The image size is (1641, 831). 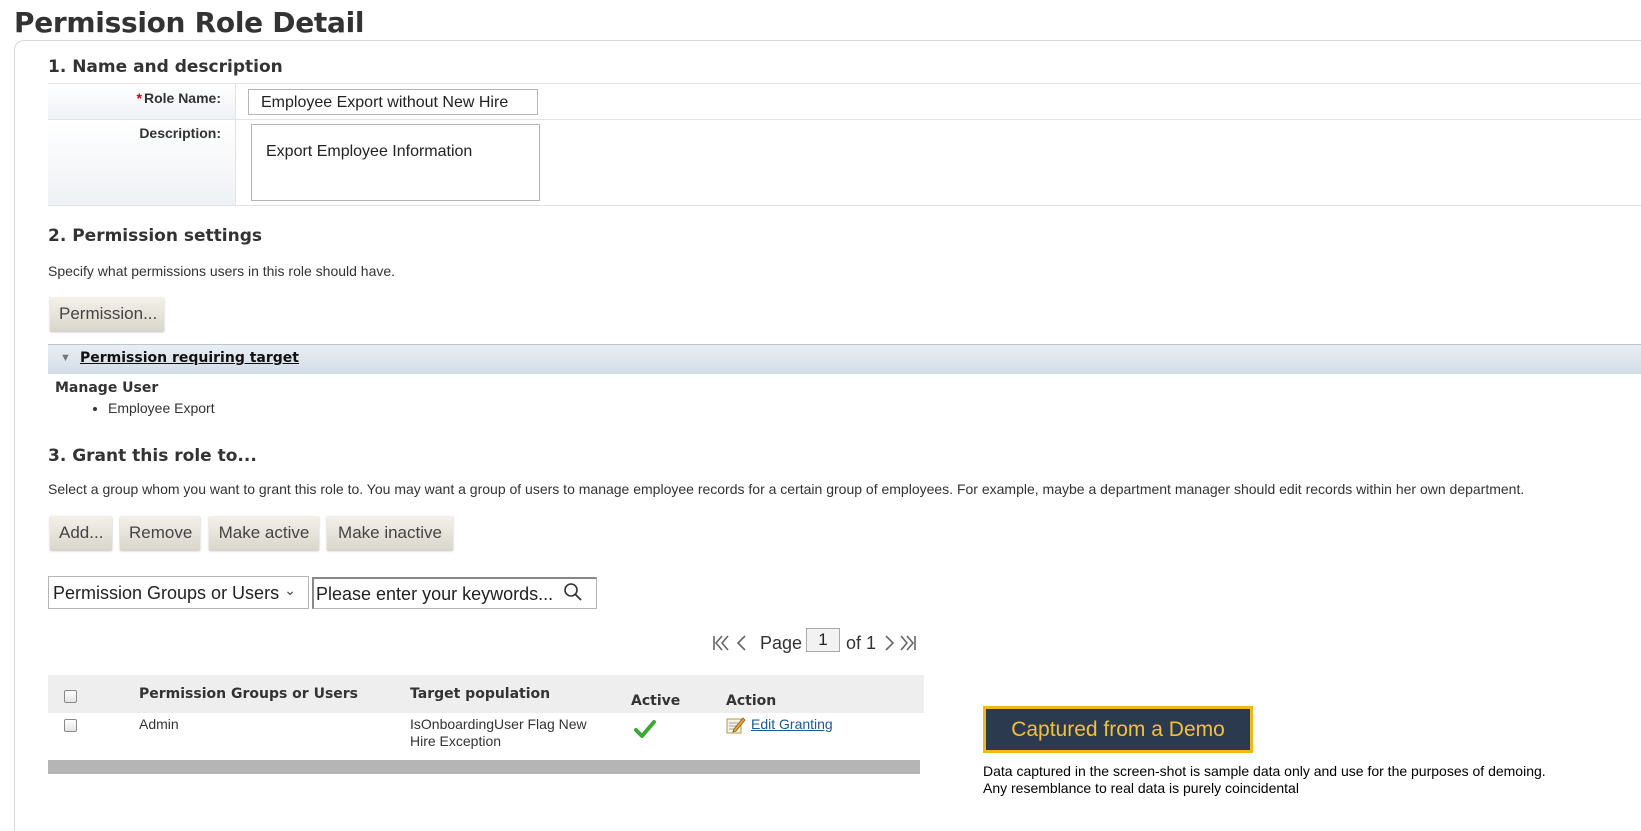 What do you see at coordinates (736, 725) in the screenshot?
I see `edit-icon` at bounding box center [736, 725].